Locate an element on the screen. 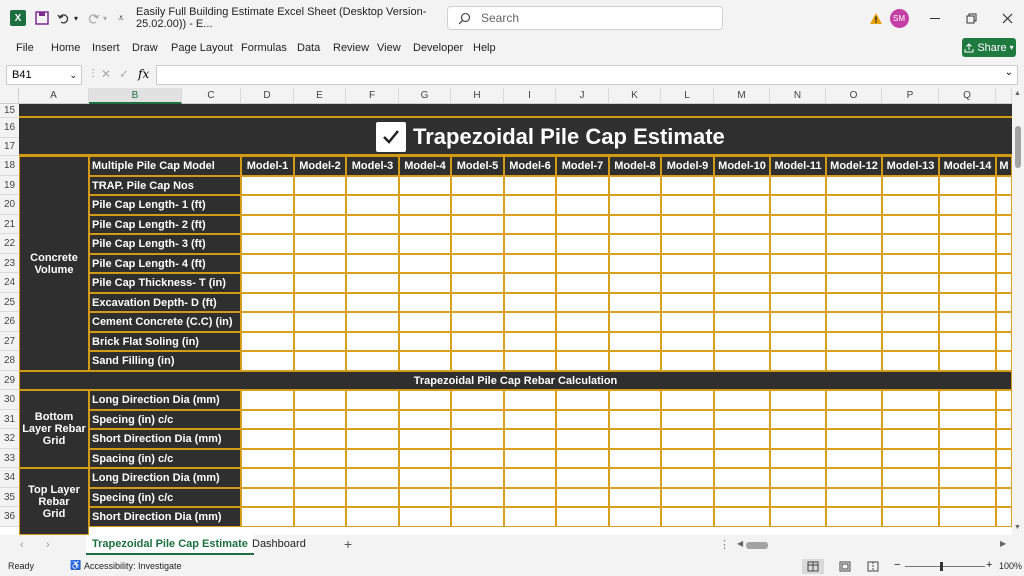 This screenshot has width=1024, height=576. row-header-26: 26 is located at coordinates (9, 322).